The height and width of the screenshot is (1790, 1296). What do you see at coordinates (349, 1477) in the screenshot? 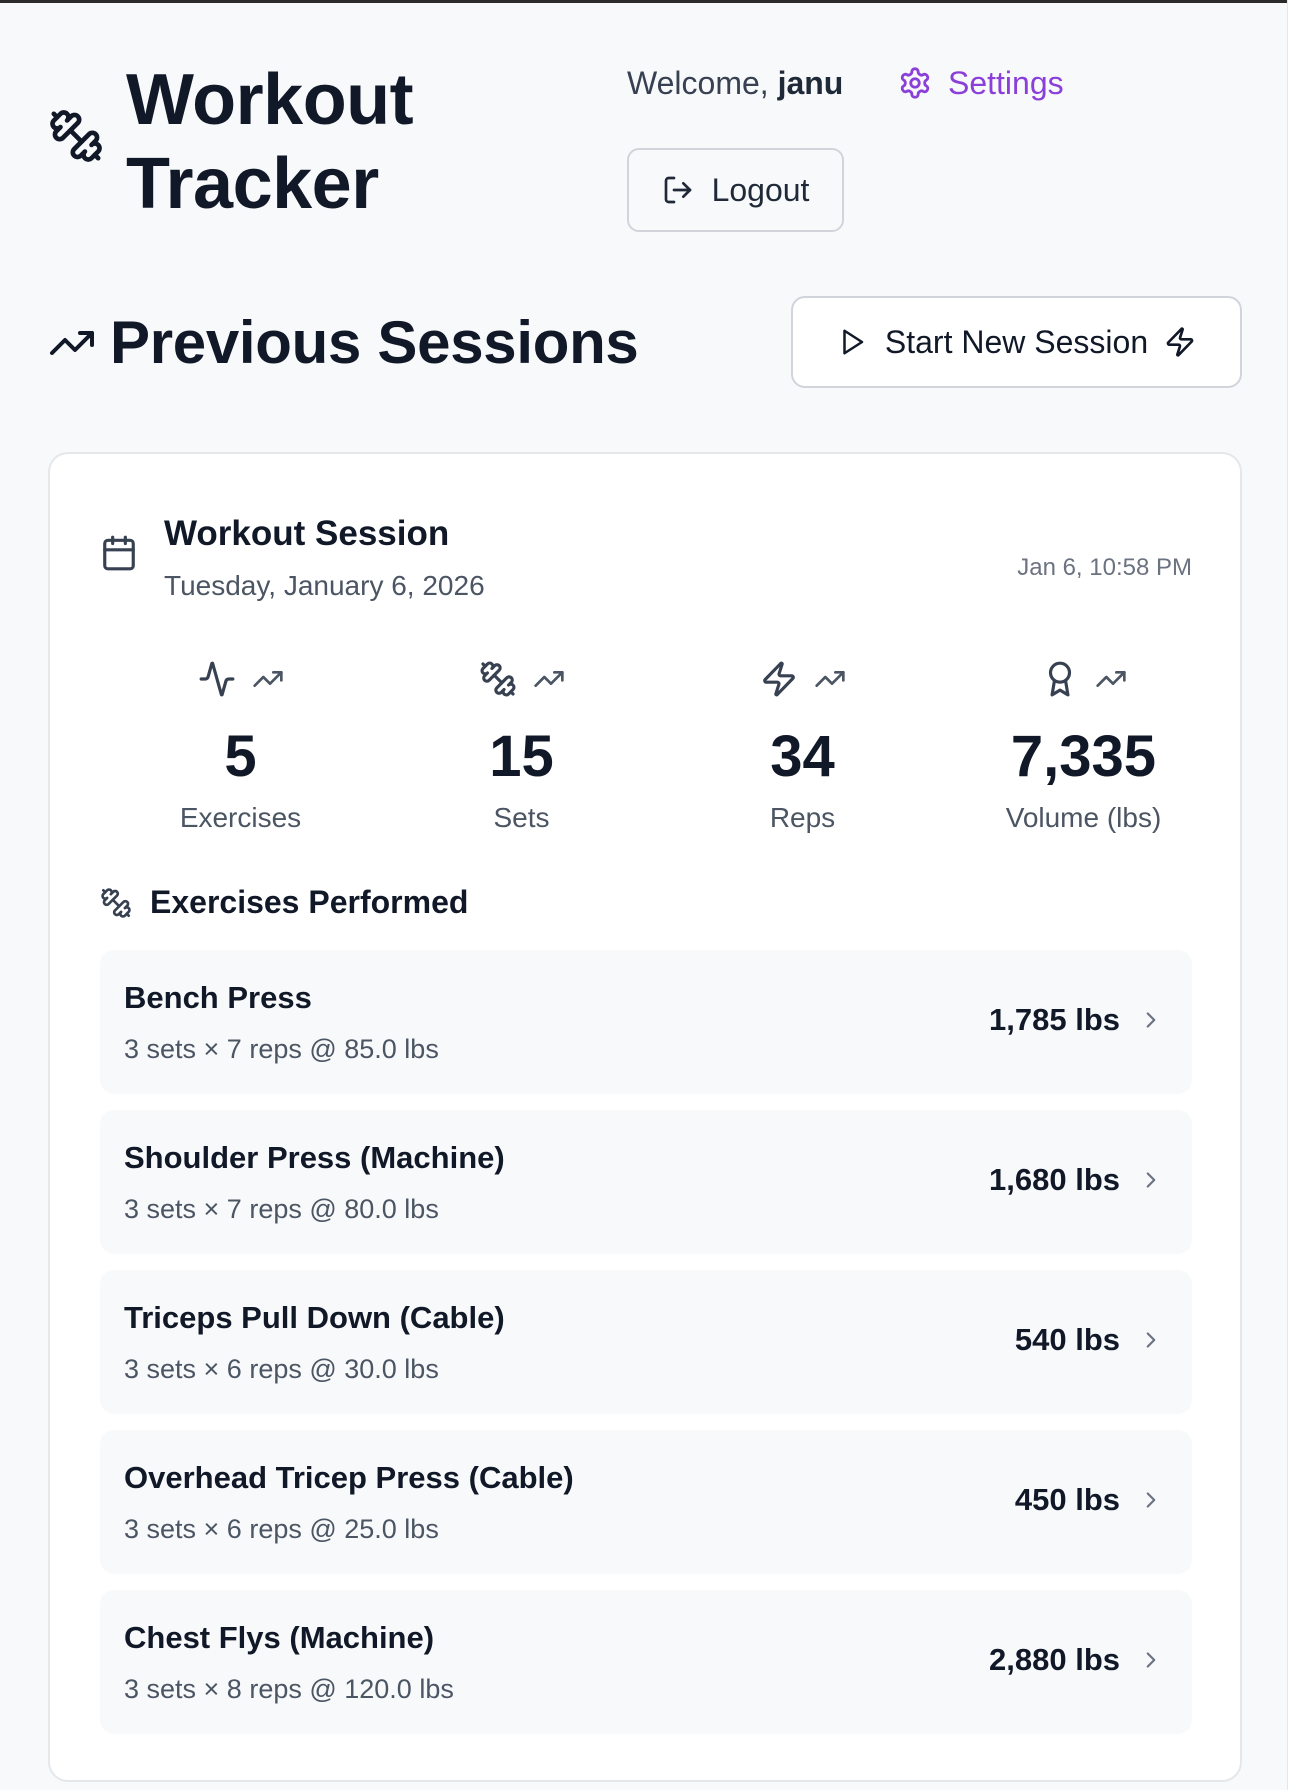
I see `exercise-name: Overhead Tricep Press (Cable)` at bounding box center [349, 1477].